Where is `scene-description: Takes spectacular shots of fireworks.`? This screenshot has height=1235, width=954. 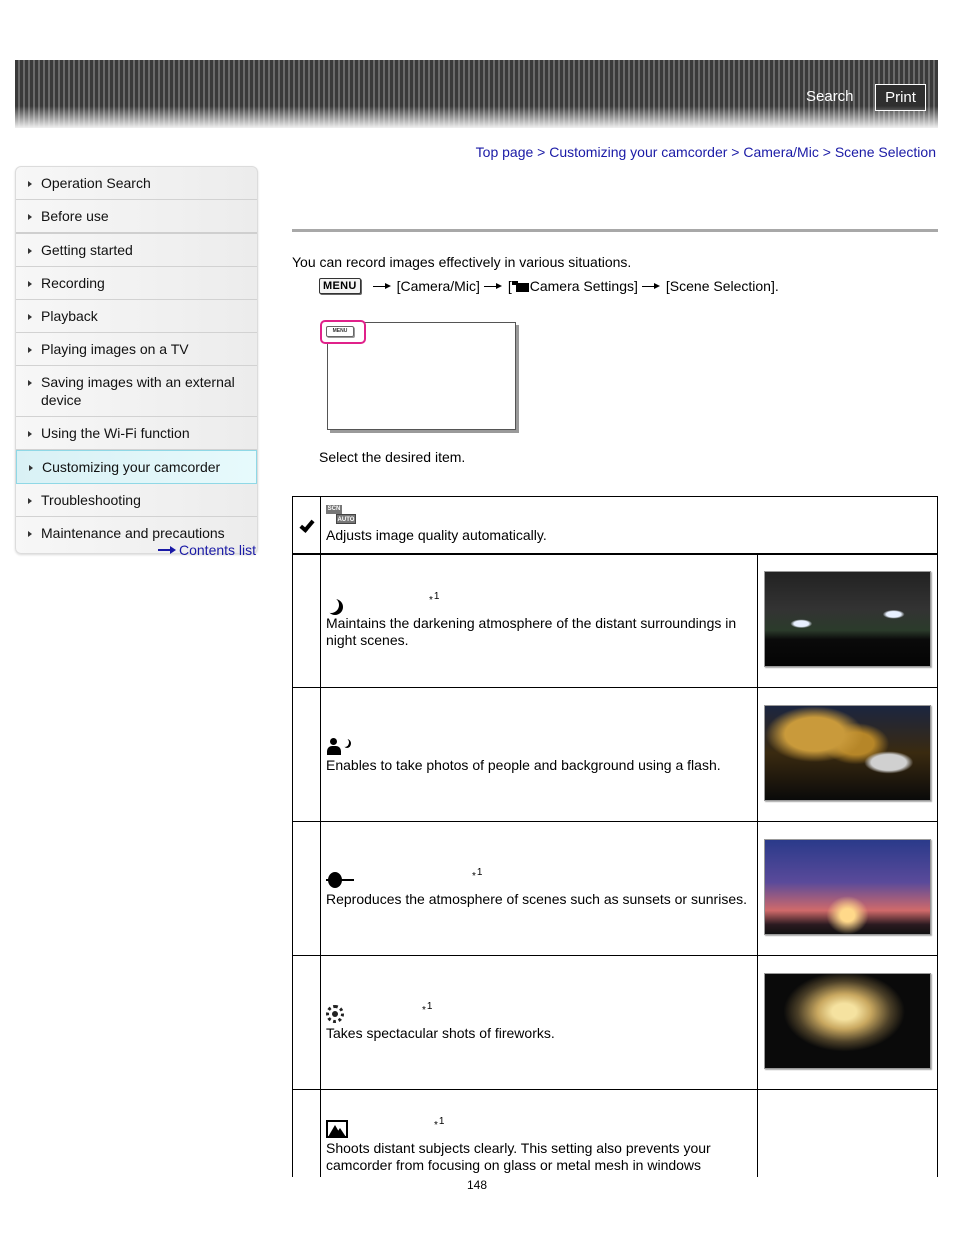 scene-description: Takes spectacular shots of fireworks. is located at coordinates (440, 1033).